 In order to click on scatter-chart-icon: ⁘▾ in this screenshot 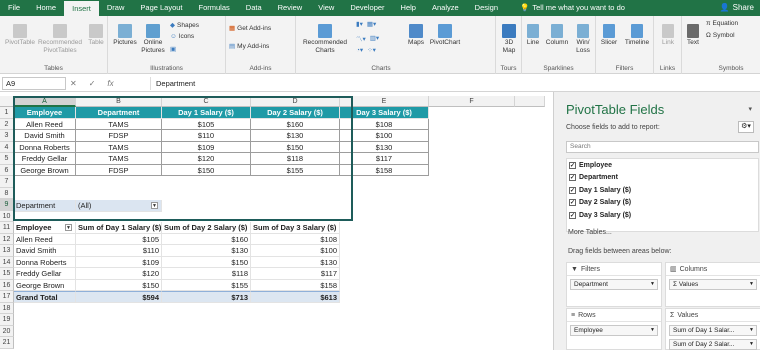, I will do `click(371, 50)`.